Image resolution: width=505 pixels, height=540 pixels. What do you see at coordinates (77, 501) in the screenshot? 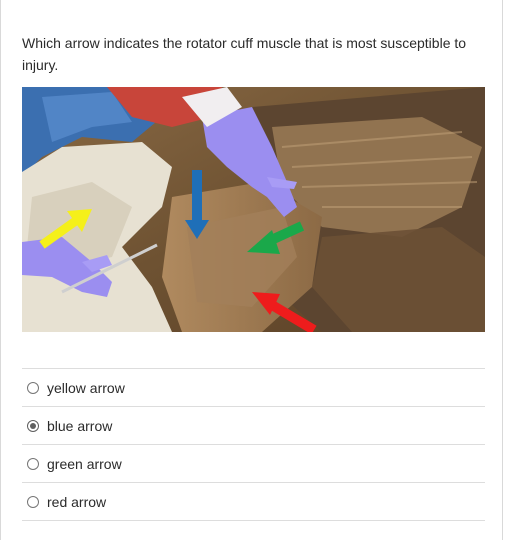
I see `option-label: red arrow` at bounding box center [77, 501].